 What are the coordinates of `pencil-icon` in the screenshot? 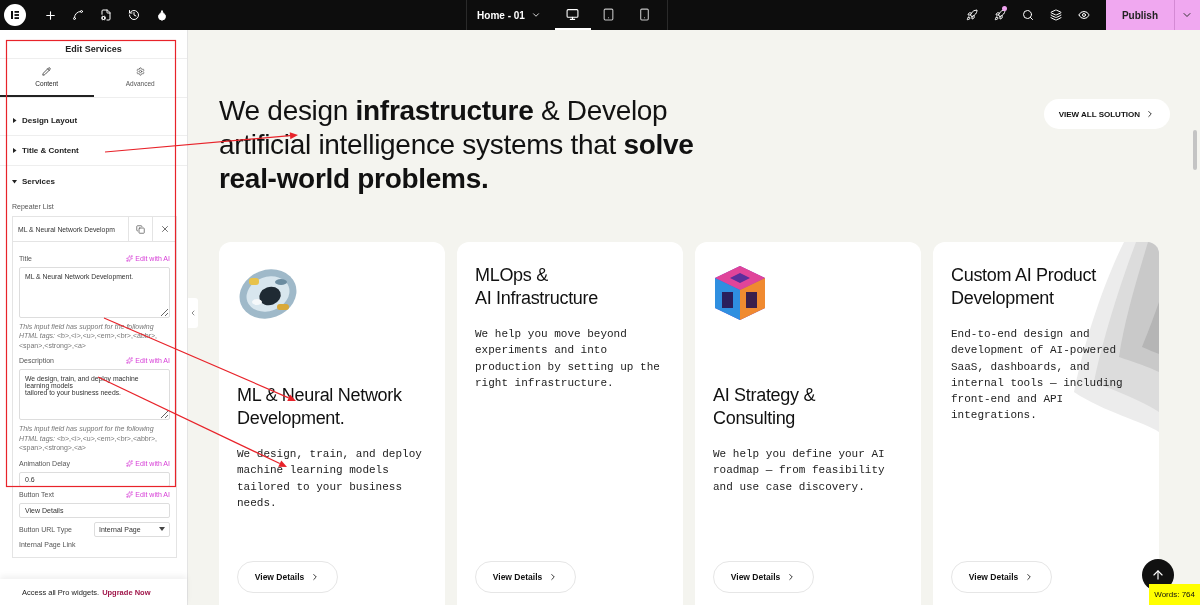 It's located at (47, 71).